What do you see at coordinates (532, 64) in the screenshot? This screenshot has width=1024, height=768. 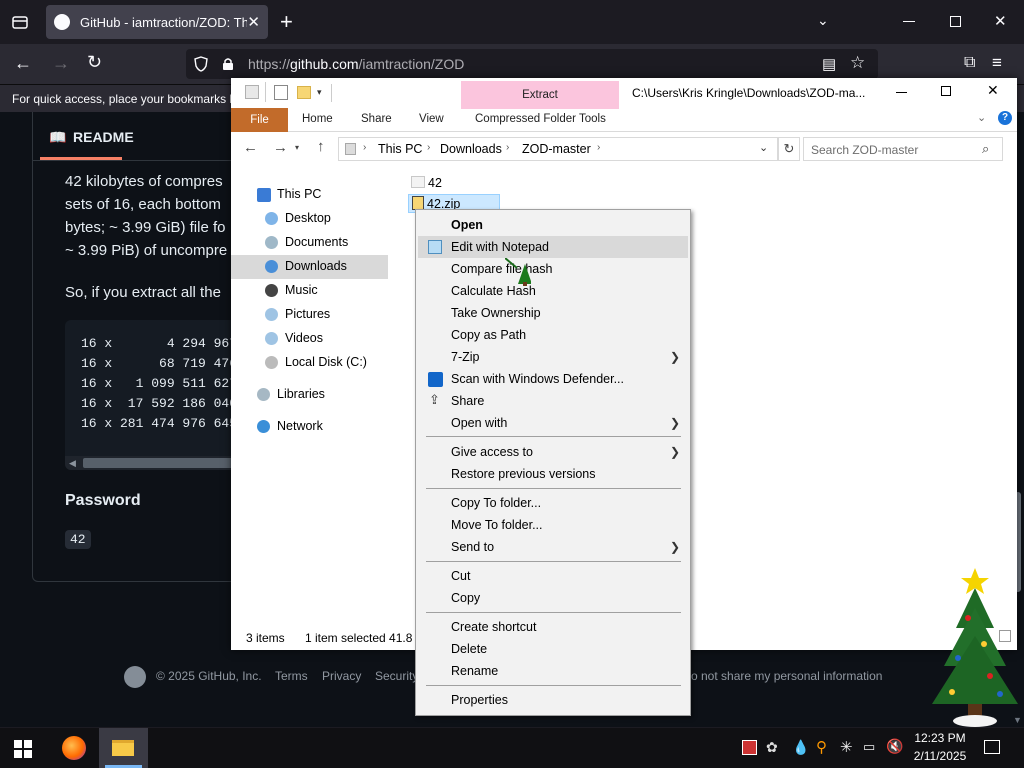 I see `url-bar: https://github.com/iamtraction/ZOD ▤ ☆` at bounding box center [532, 64].